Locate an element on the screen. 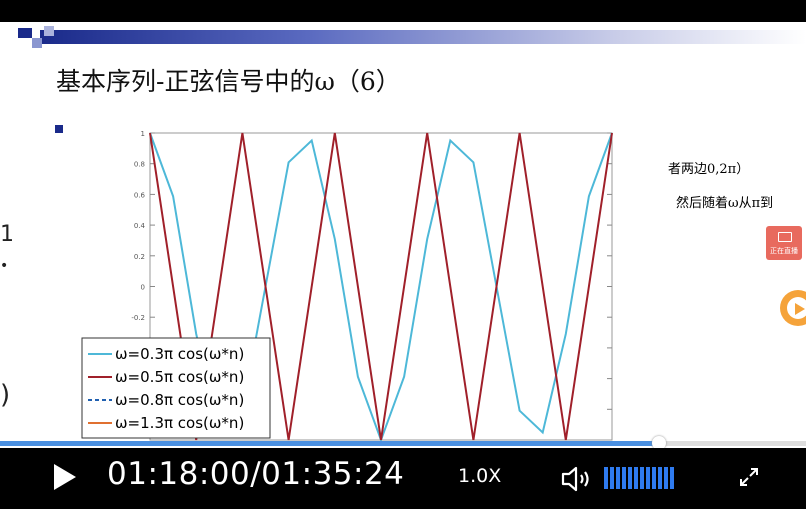 The height and width of the screenshot is (509, 806). legend-label: ω=0.5π cos(ω*n) is located at coordinates (179, 377).